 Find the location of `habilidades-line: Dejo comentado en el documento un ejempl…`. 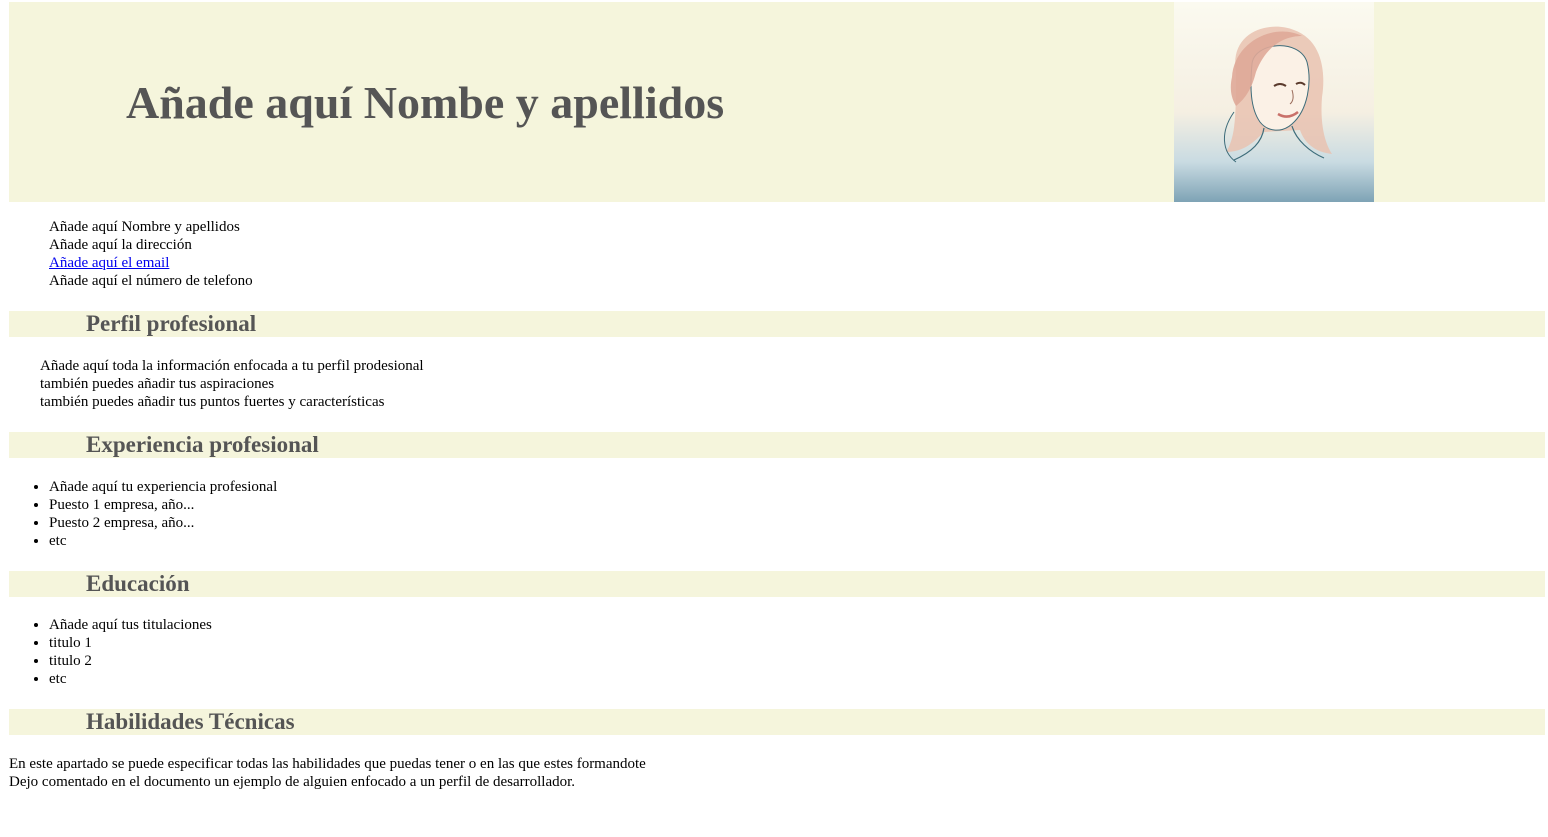

habilidades-line: Dejo comentado en el documento un ejempl… is located at coordinates (292, 782).